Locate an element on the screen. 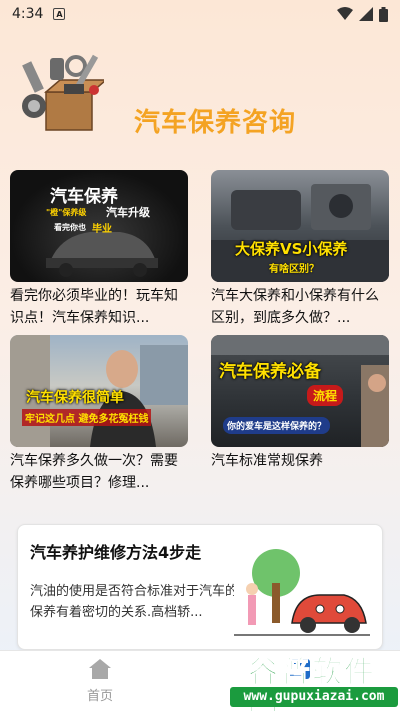 This screenshot has height=711, width=400. page-title: 汽车保养咨询 is located at coordinates (215, 123).